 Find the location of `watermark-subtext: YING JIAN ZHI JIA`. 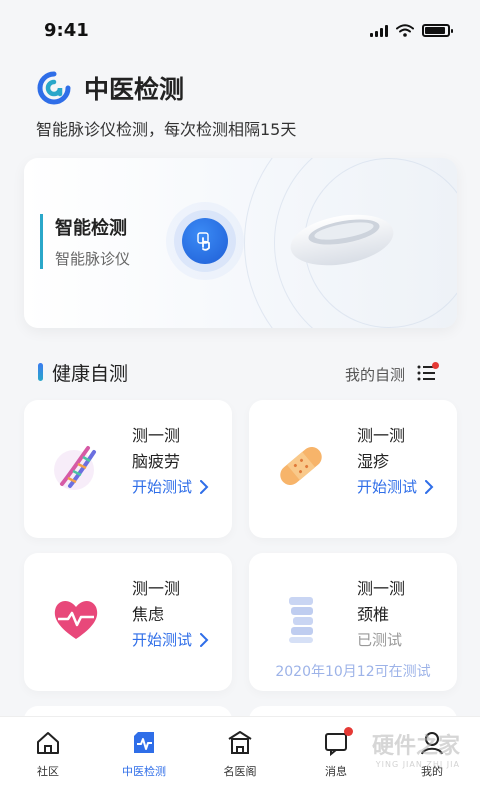

watermark-subtext: YING JIAN ZHI JIA is located at coordinates (417, 764).